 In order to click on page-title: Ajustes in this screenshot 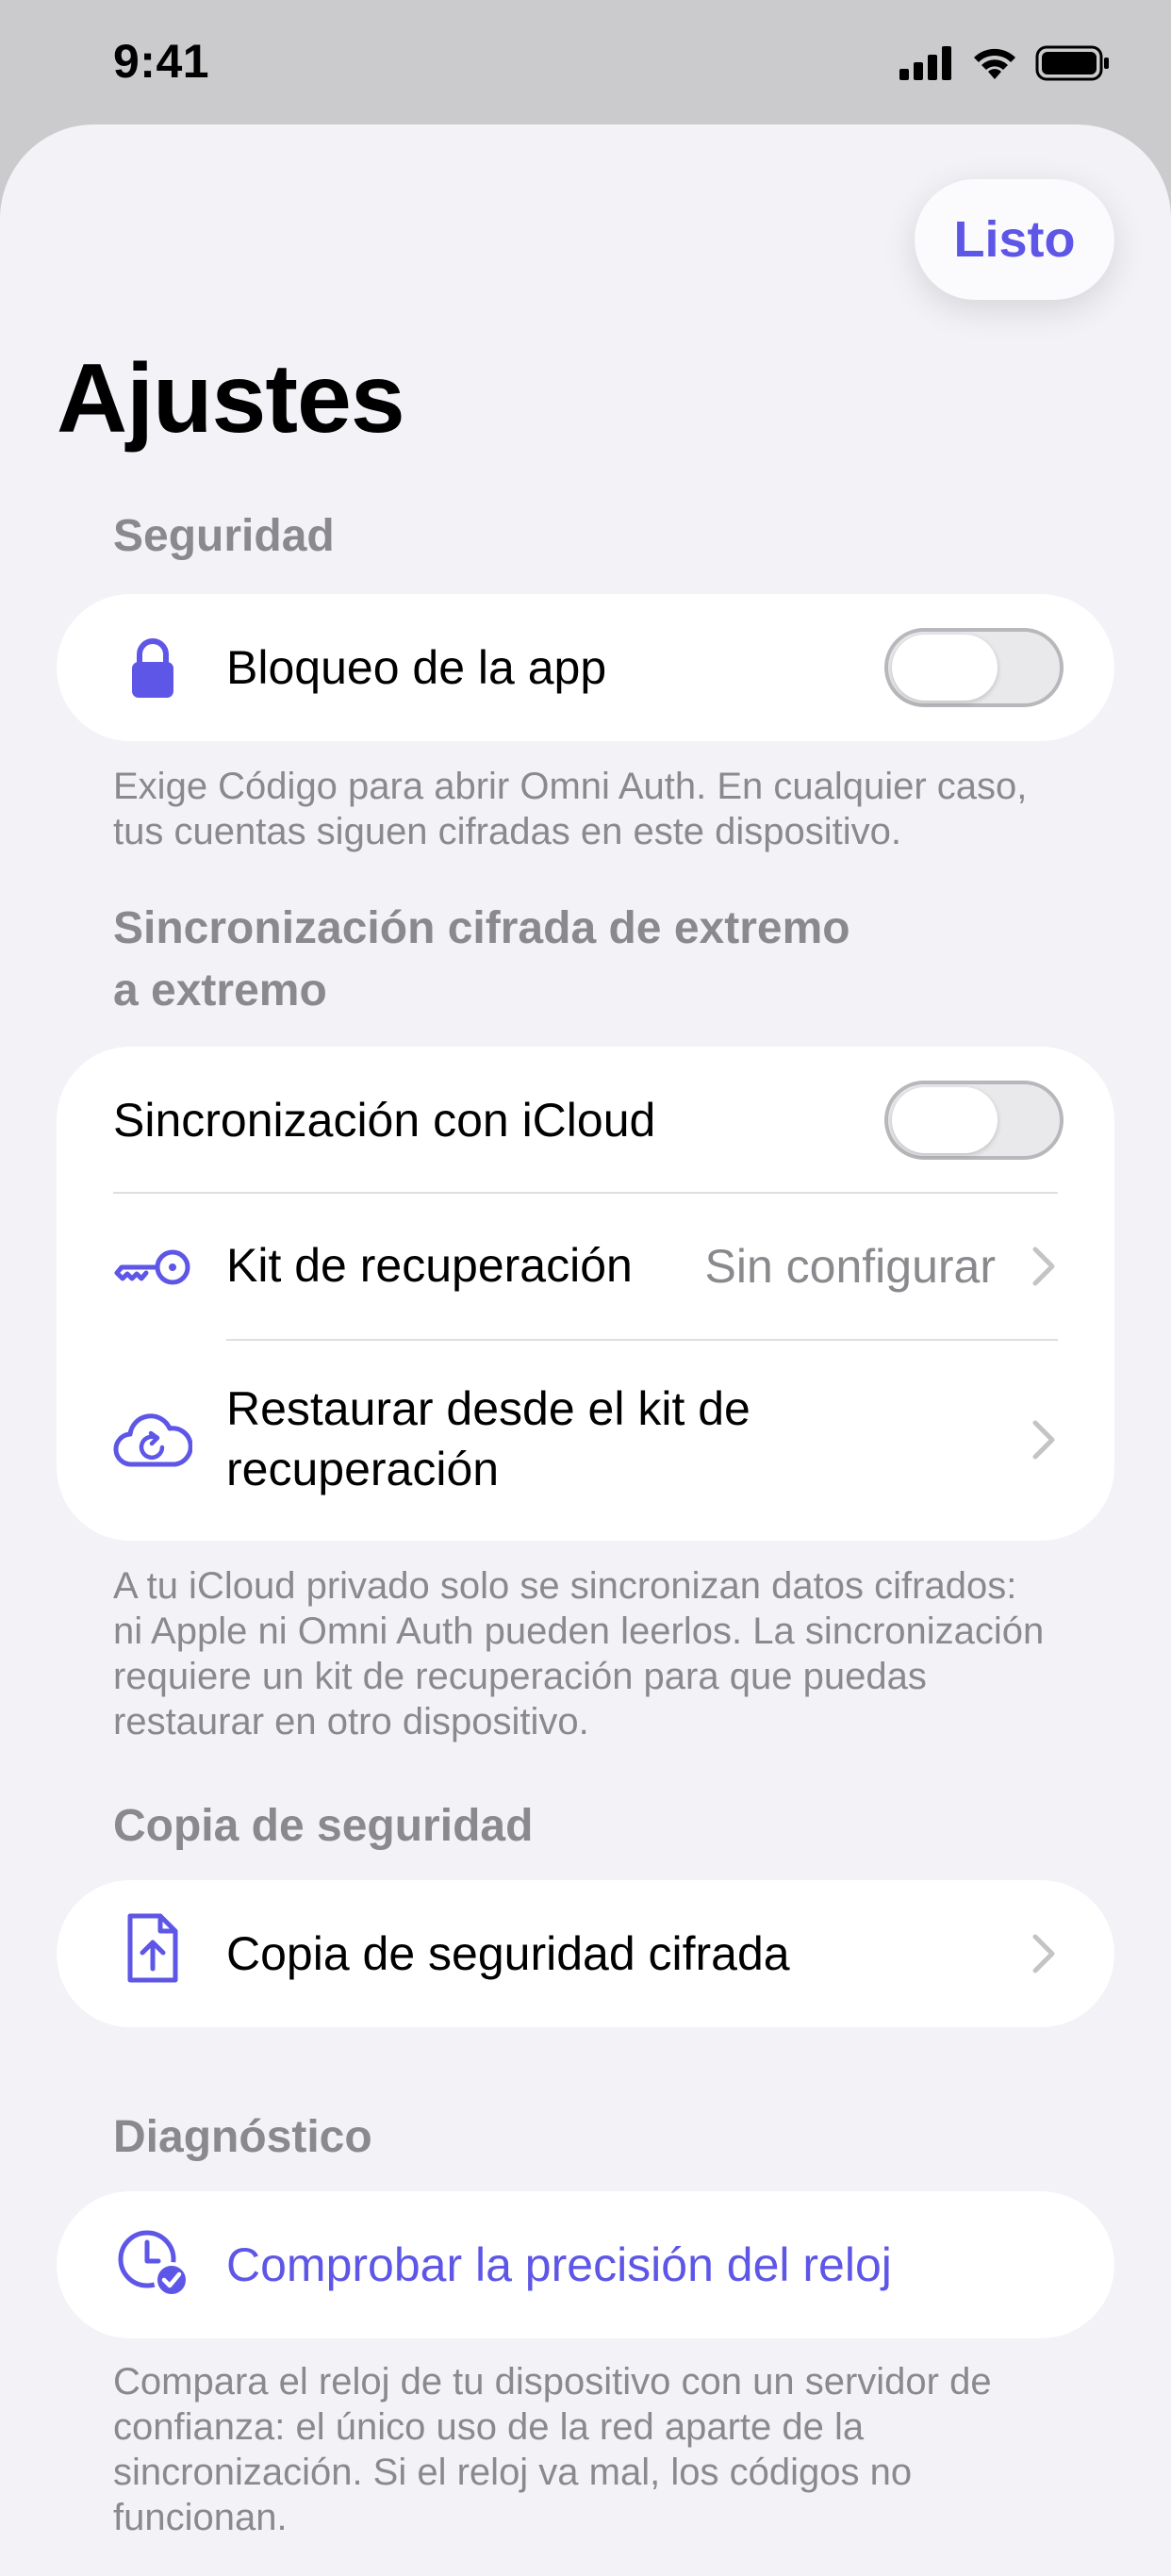, I will do `click(231, 399)`.